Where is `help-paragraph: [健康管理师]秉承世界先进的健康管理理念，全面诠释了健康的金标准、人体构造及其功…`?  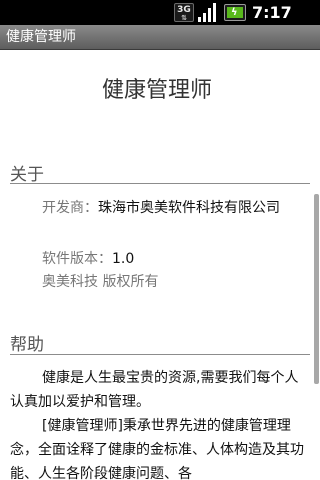
help-paragraph: [健康管理师]秉承世界先进的健康管理理念，全面诠释了健康的金标准、人体构造及其功… is located at coordinates (157, 449).